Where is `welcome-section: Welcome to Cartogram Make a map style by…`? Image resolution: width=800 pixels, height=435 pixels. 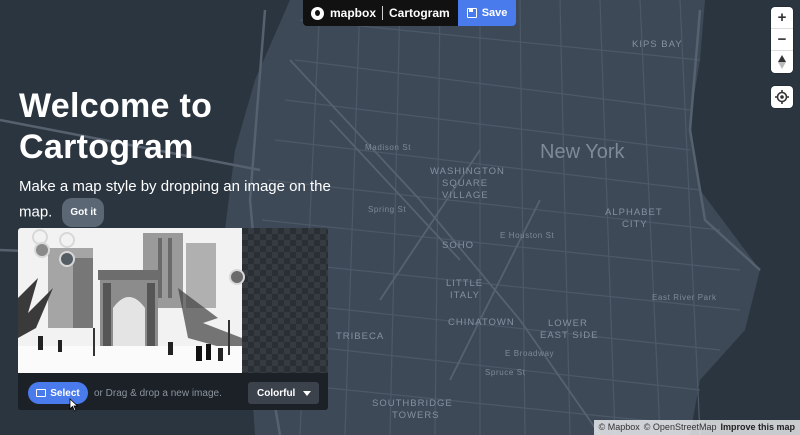 welcome-section: Welcome to Cartogram Make a map style by… is located at coordinates (179, 156).